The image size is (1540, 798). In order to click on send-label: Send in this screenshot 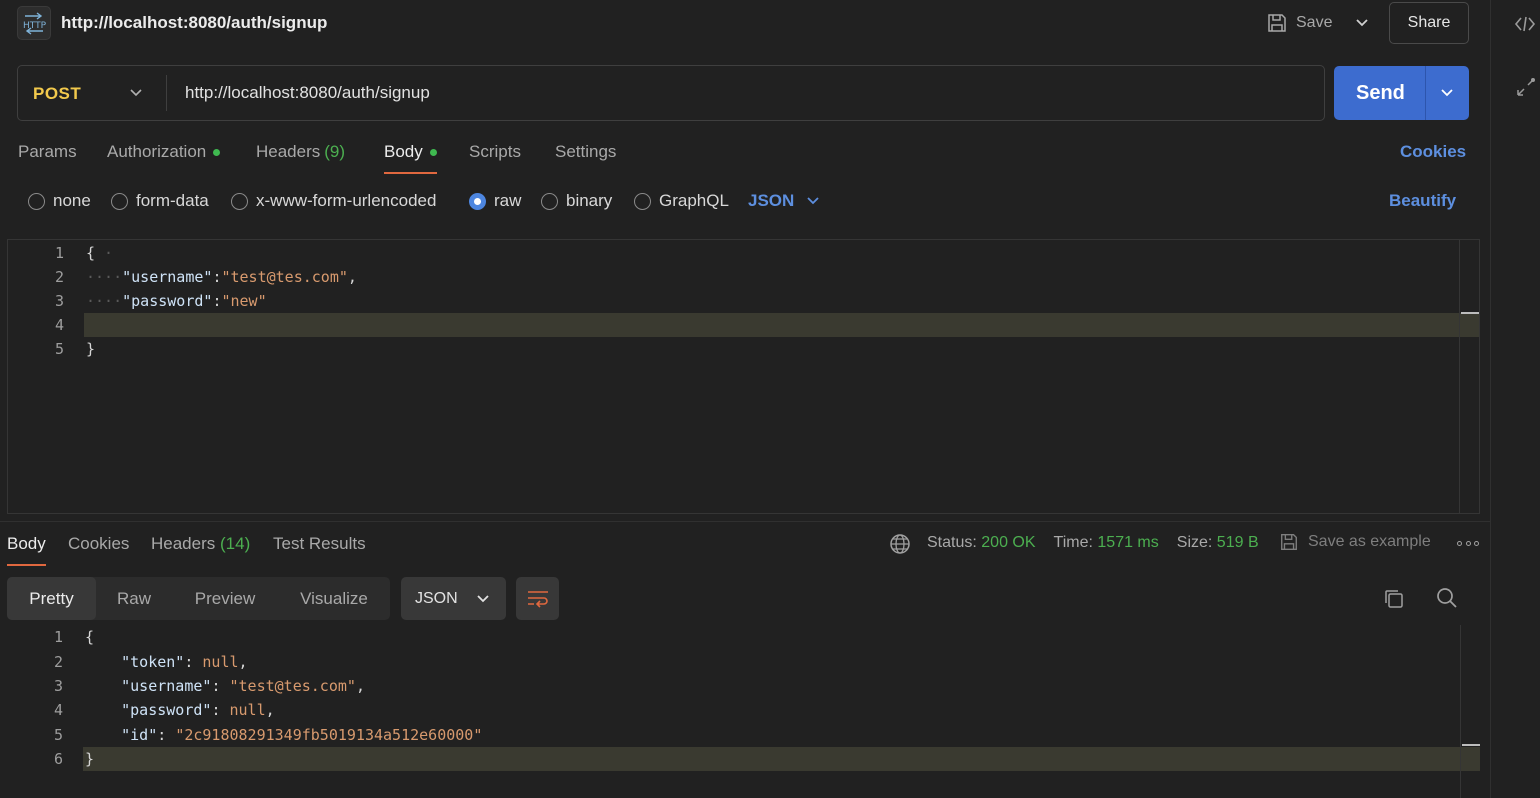, I will do `click(1380, 93)`.